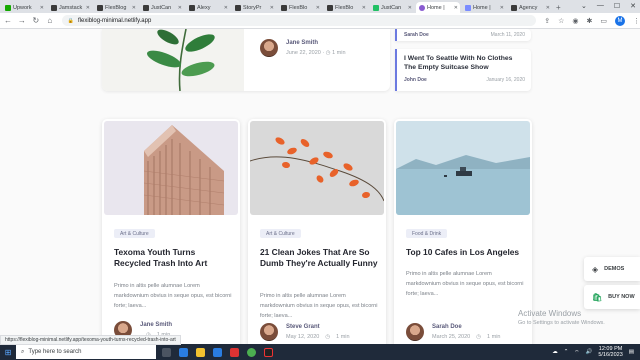 Image resolution: width=640 pixels, height=360 pixels. I want to click on lake-boat-illustration, so click(463, 168).